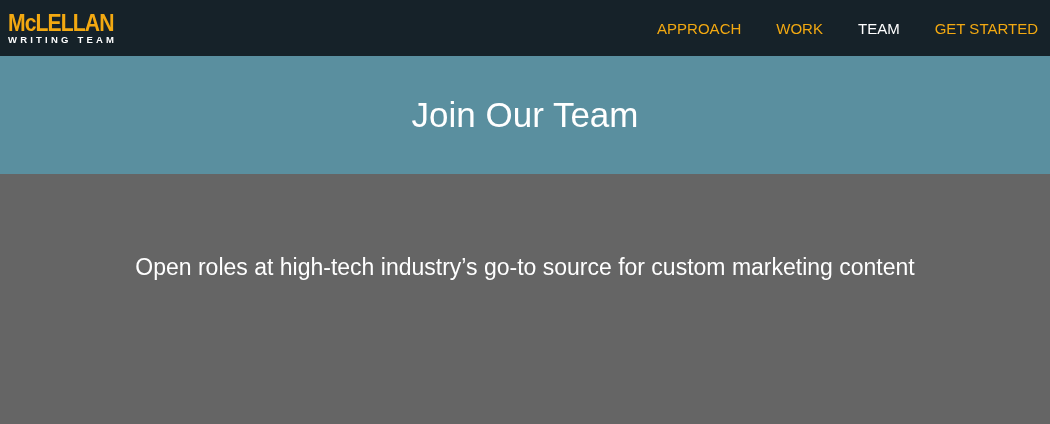 The image size is (1050, 424). What do you see at coordinates (878, 28) in the screenshot?
I see `nav-link: TEAM` at bounding box center [878, 28].